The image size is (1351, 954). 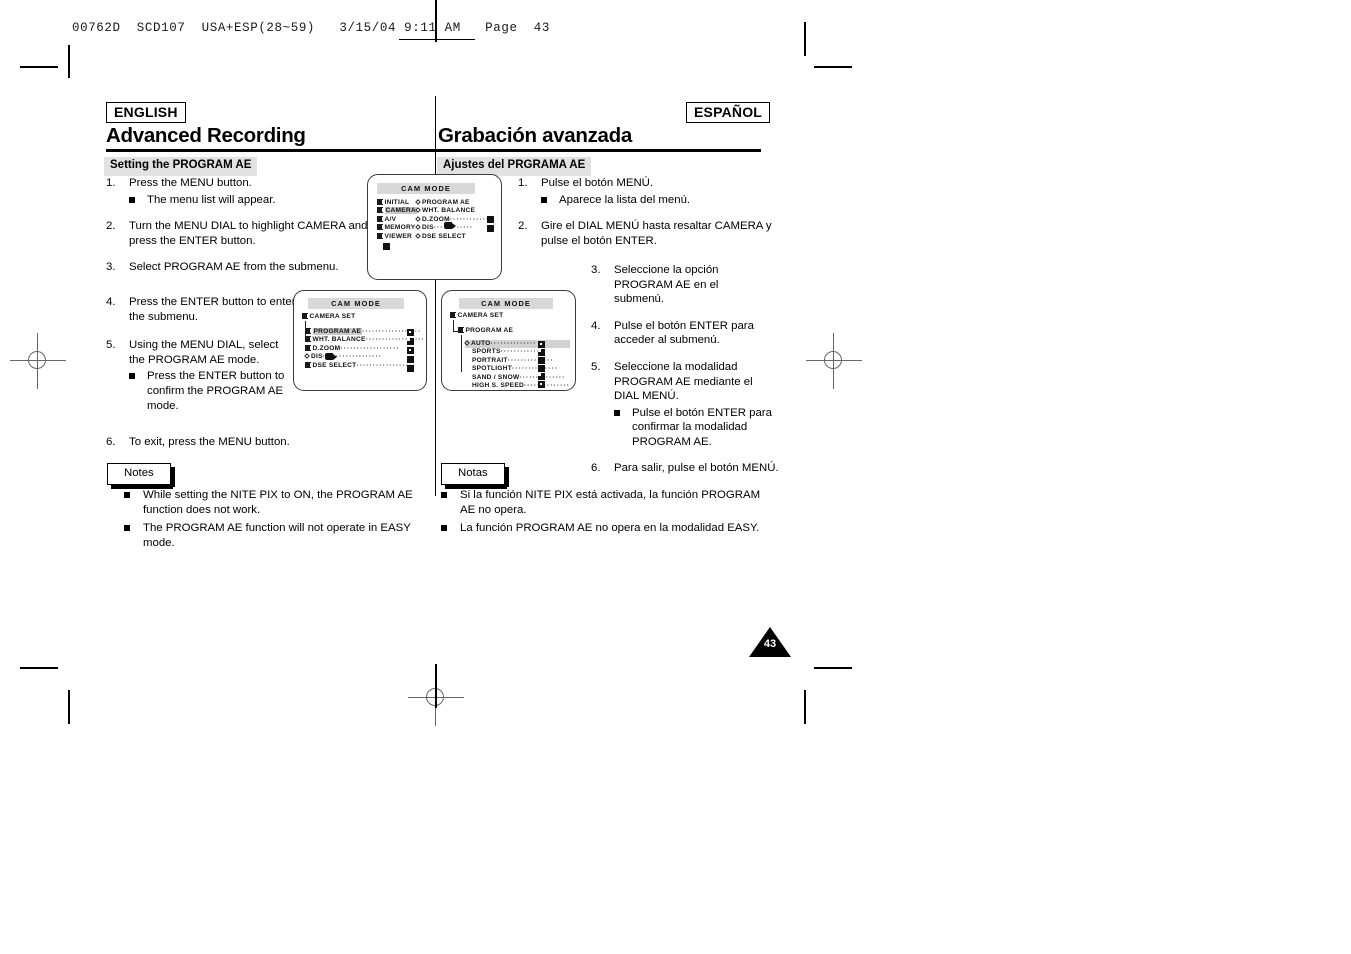 What do you see at coordinates (181, 166) in the screenshot?
I see `section-title-english: Setting the PROGRAM AE` at bounding box center [181, 166].